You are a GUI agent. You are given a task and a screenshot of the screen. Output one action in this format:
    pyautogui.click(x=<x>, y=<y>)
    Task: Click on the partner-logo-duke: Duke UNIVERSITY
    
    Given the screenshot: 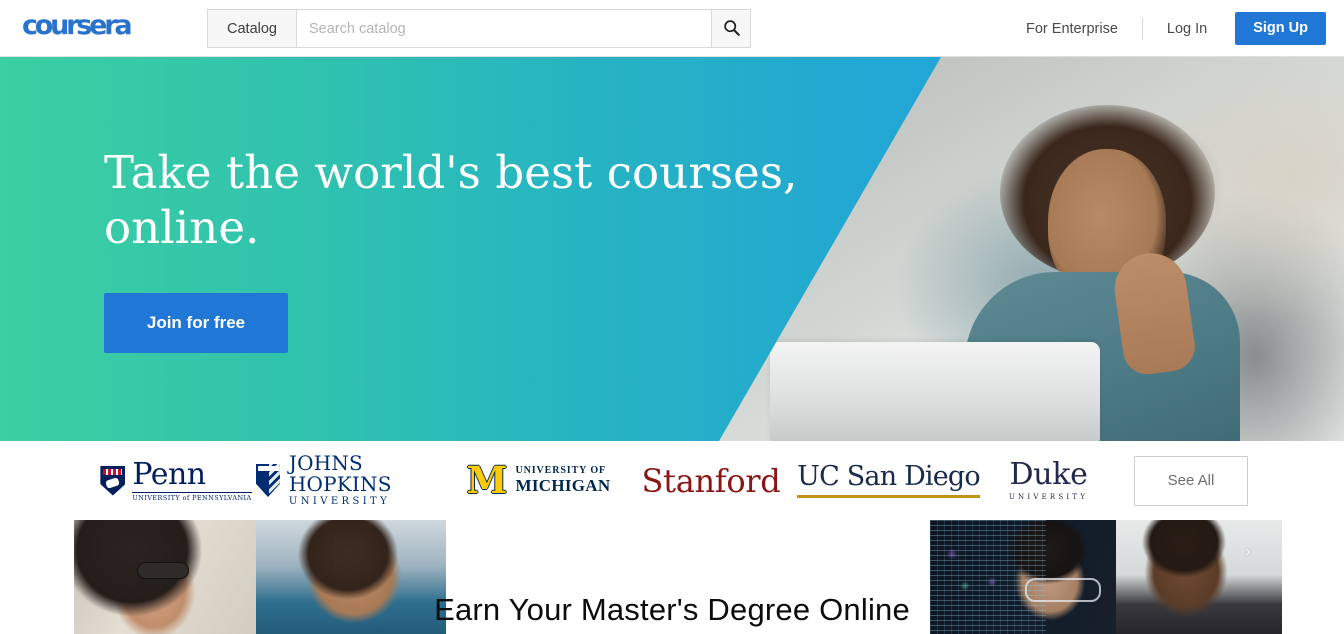 What is the action you would take?
    pyautogui.click(x=1048, y=480)
    